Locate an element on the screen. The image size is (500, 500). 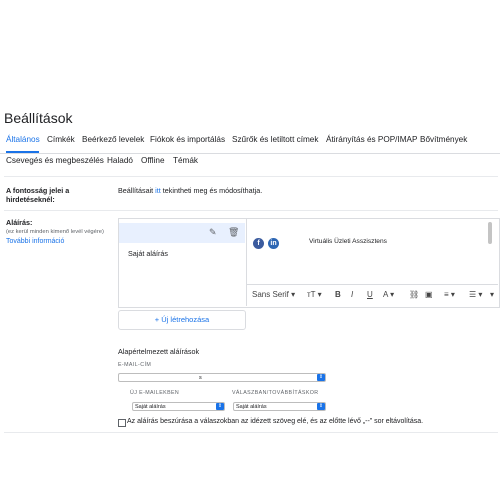
new-mail-label: ÚJ E-MAILEKBEN is located at coordinates (155, 393).